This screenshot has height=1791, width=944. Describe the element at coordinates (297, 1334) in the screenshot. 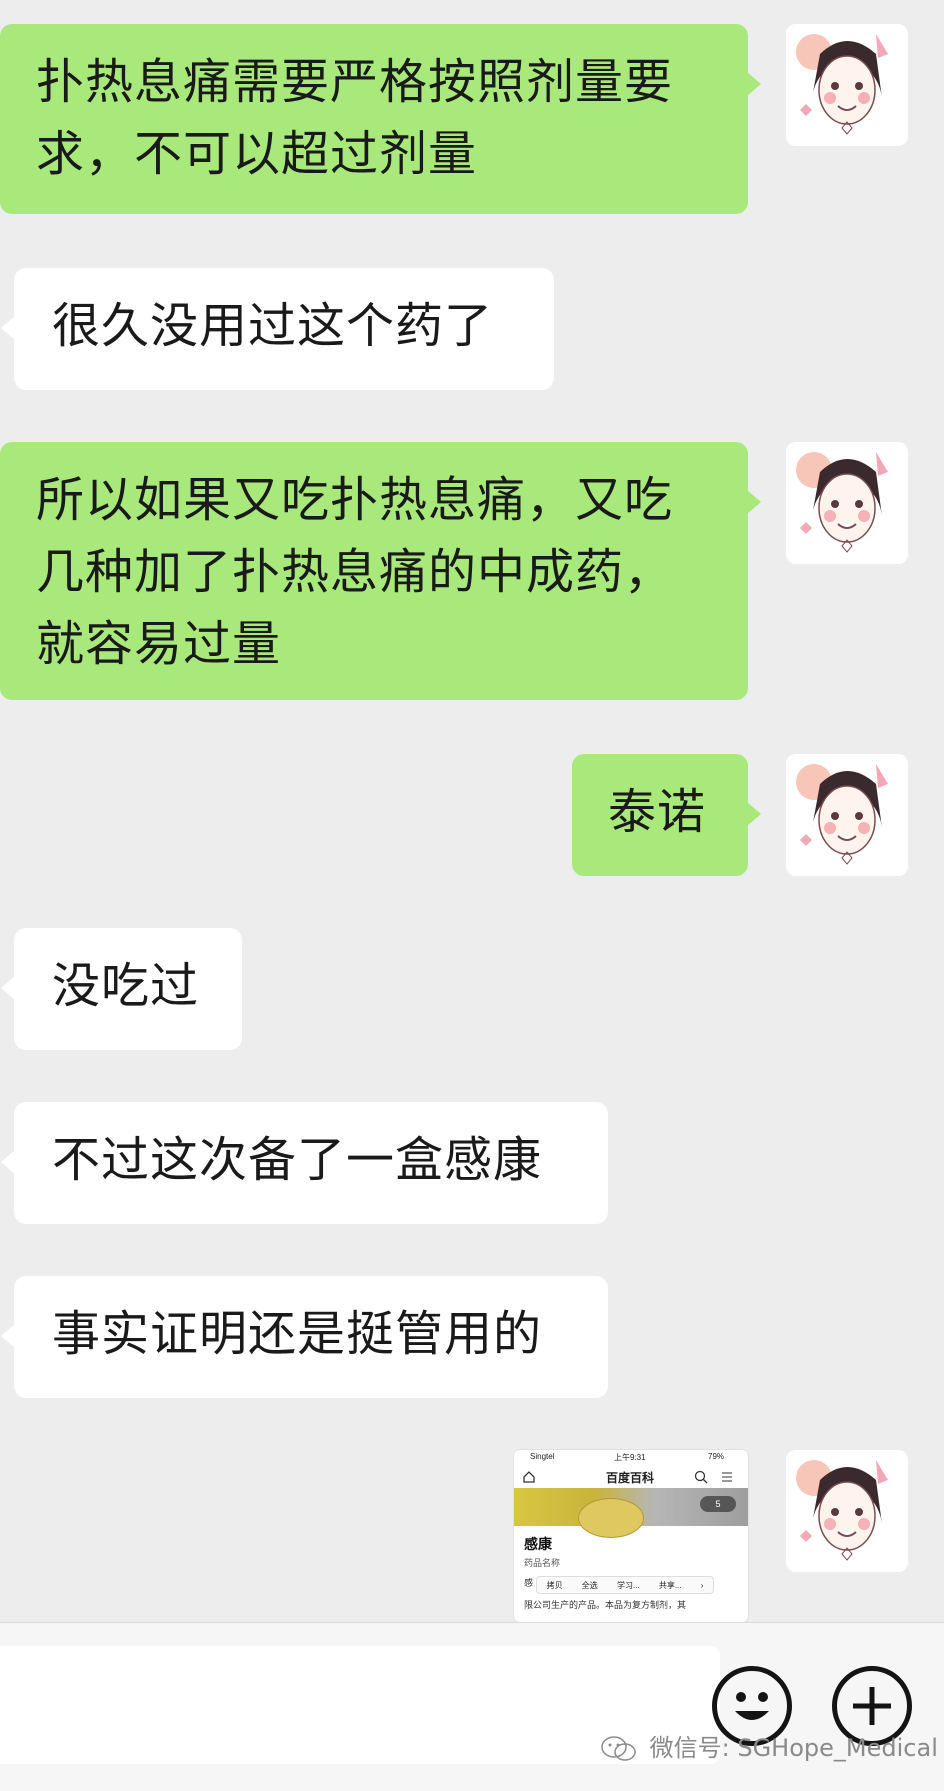

I see `message-text: 事实证明还是挺管用的` at that location.